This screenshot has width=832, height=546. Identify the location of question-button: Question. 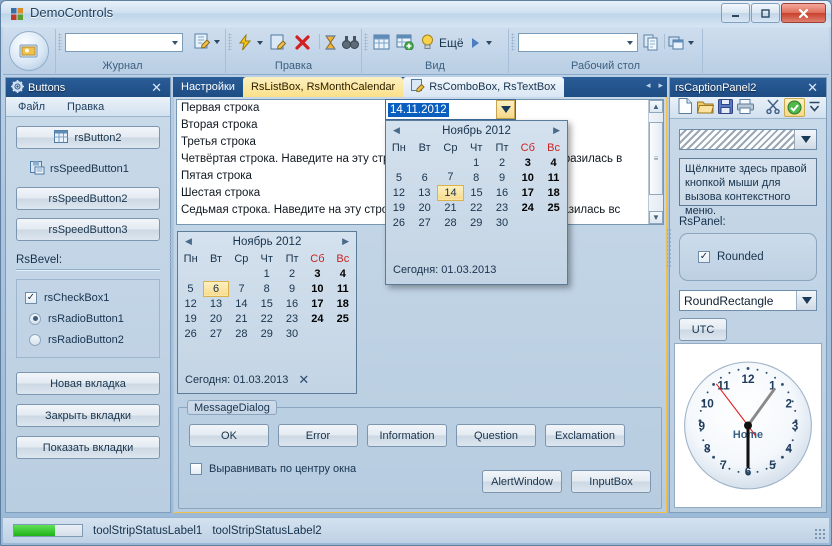
(496, 435).